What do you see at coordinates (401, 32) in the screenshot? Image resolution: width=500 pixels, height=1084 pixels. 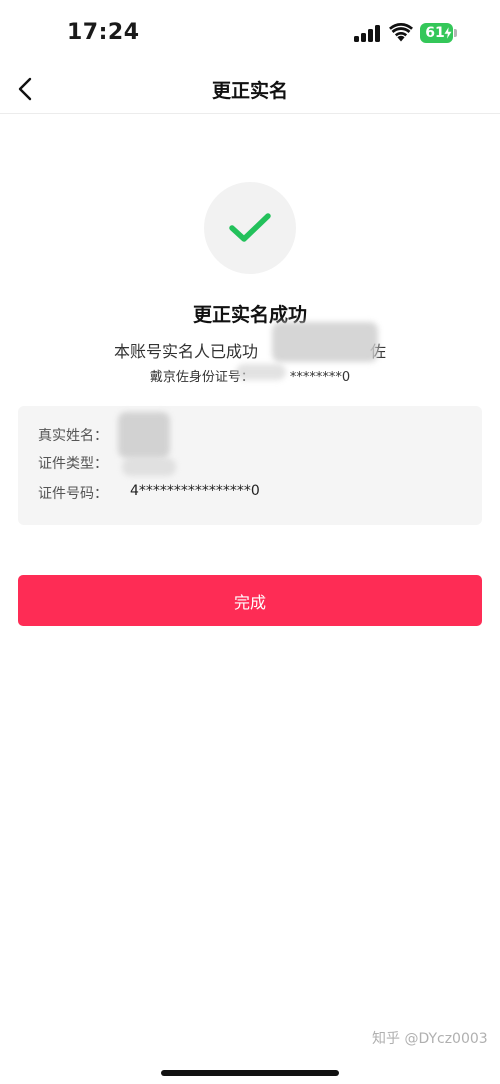 I see `wifi-icon` at bounding box center [401, 32].